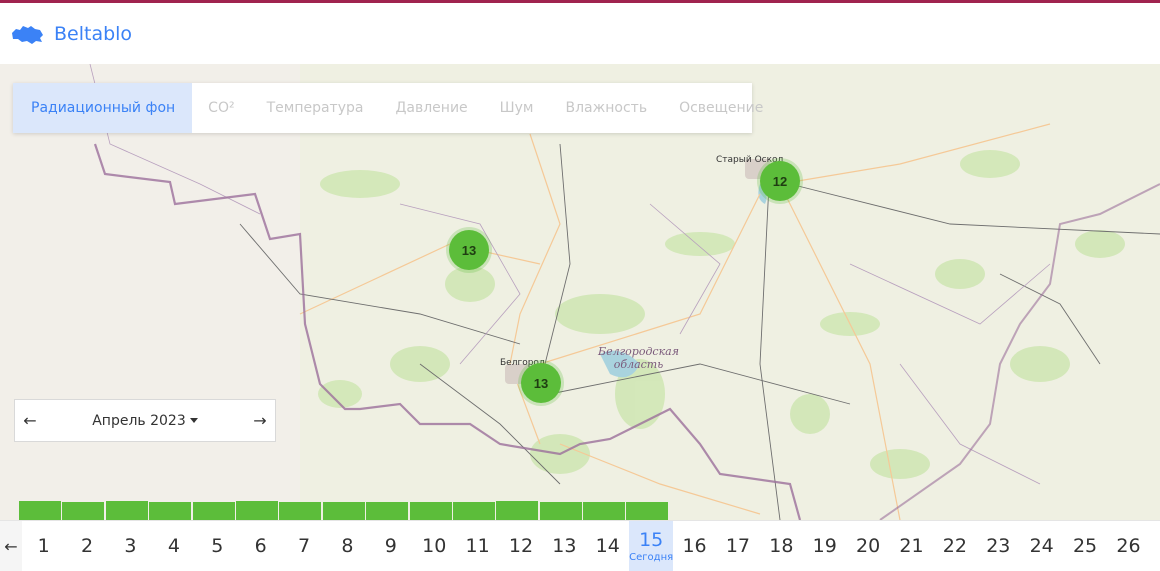 Image resolution: width=1160 pixels, height=571 pixels. Describe the element at coordinates (721, 108) in the screenshot. I see `tab-illumination: Освещение` at that location.